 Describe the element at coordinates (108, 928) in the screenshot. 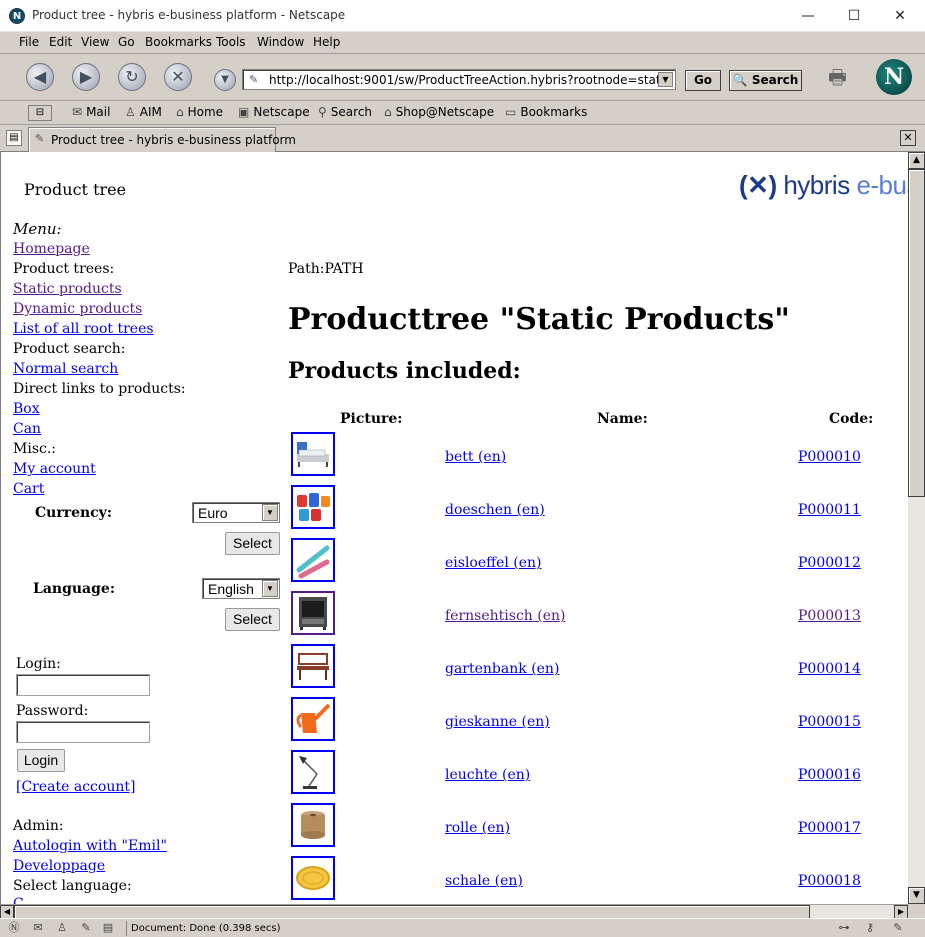

I see `address-book-icon: ▤` at that location.